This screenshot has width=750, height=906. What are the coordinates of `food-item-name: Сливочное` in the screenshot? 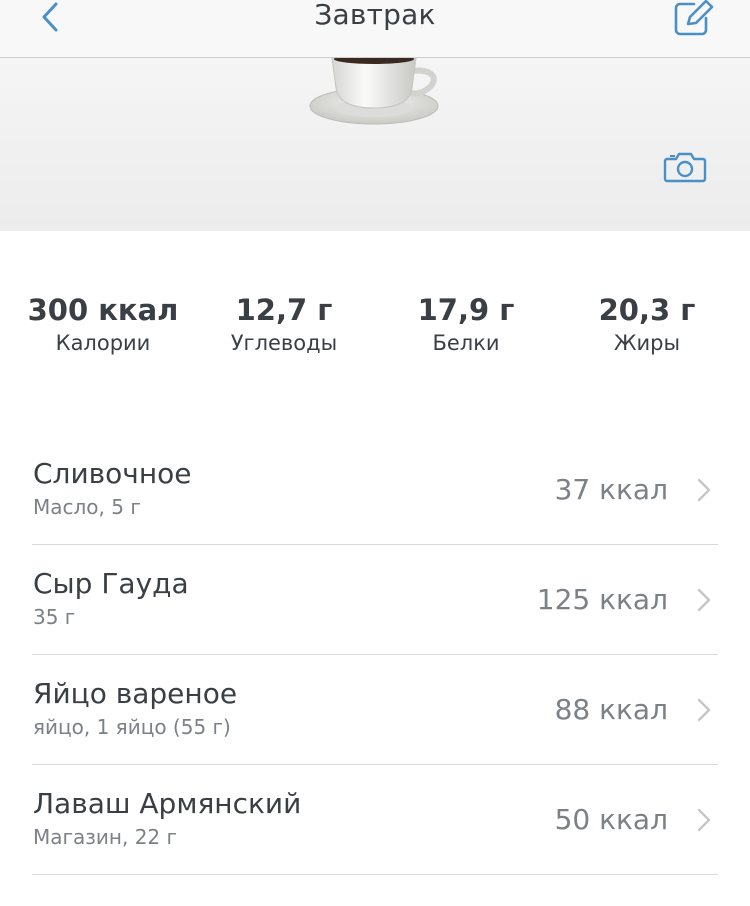 It's located at (112, 473).